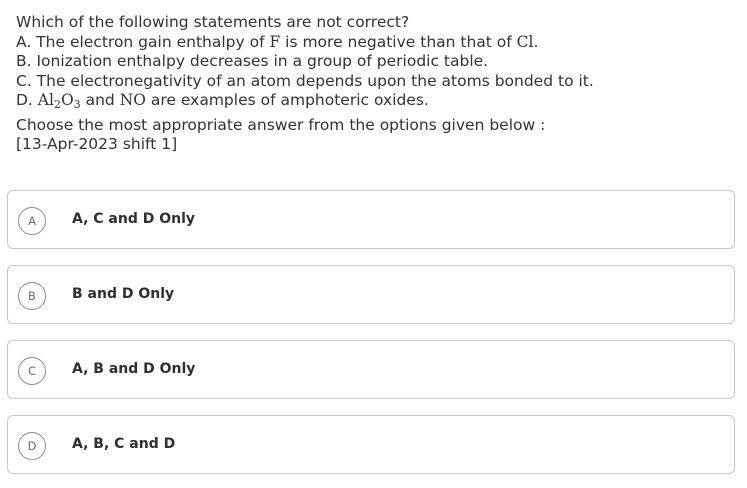  Describe the element at coordinates (77, 104) in the screenshot. I see `subscript-3: 3` at that location.